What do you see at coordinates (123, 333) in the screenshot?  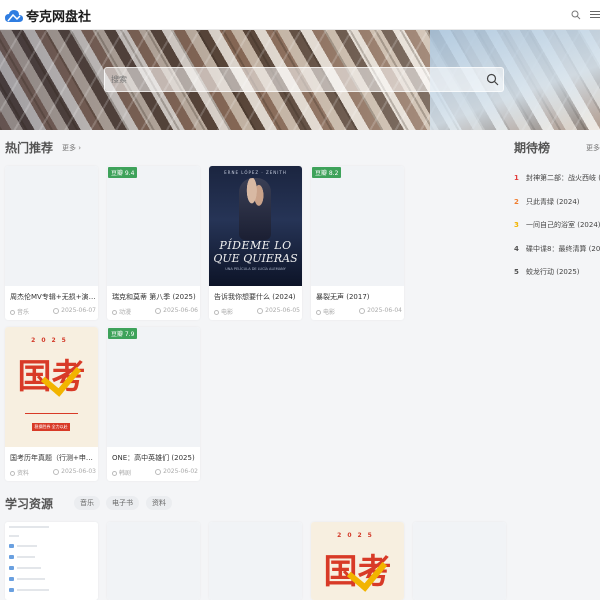 I see `douban-rating-badge: 豆瓣 7.9` at bounding box center [123, 333].